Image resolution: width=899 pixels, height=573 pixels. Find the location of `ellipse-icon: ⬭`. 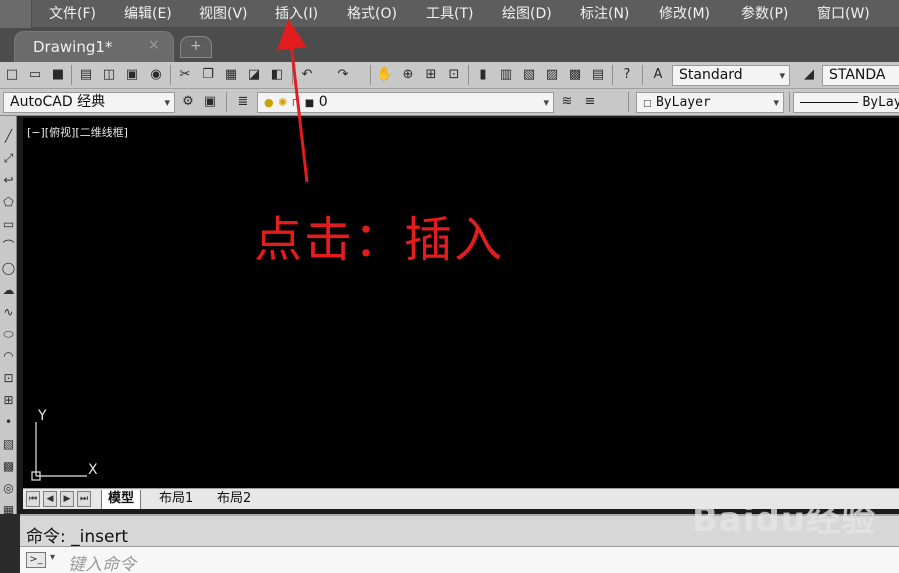

ellipse-icon: ⬭ is located at coordinates (8, 334).